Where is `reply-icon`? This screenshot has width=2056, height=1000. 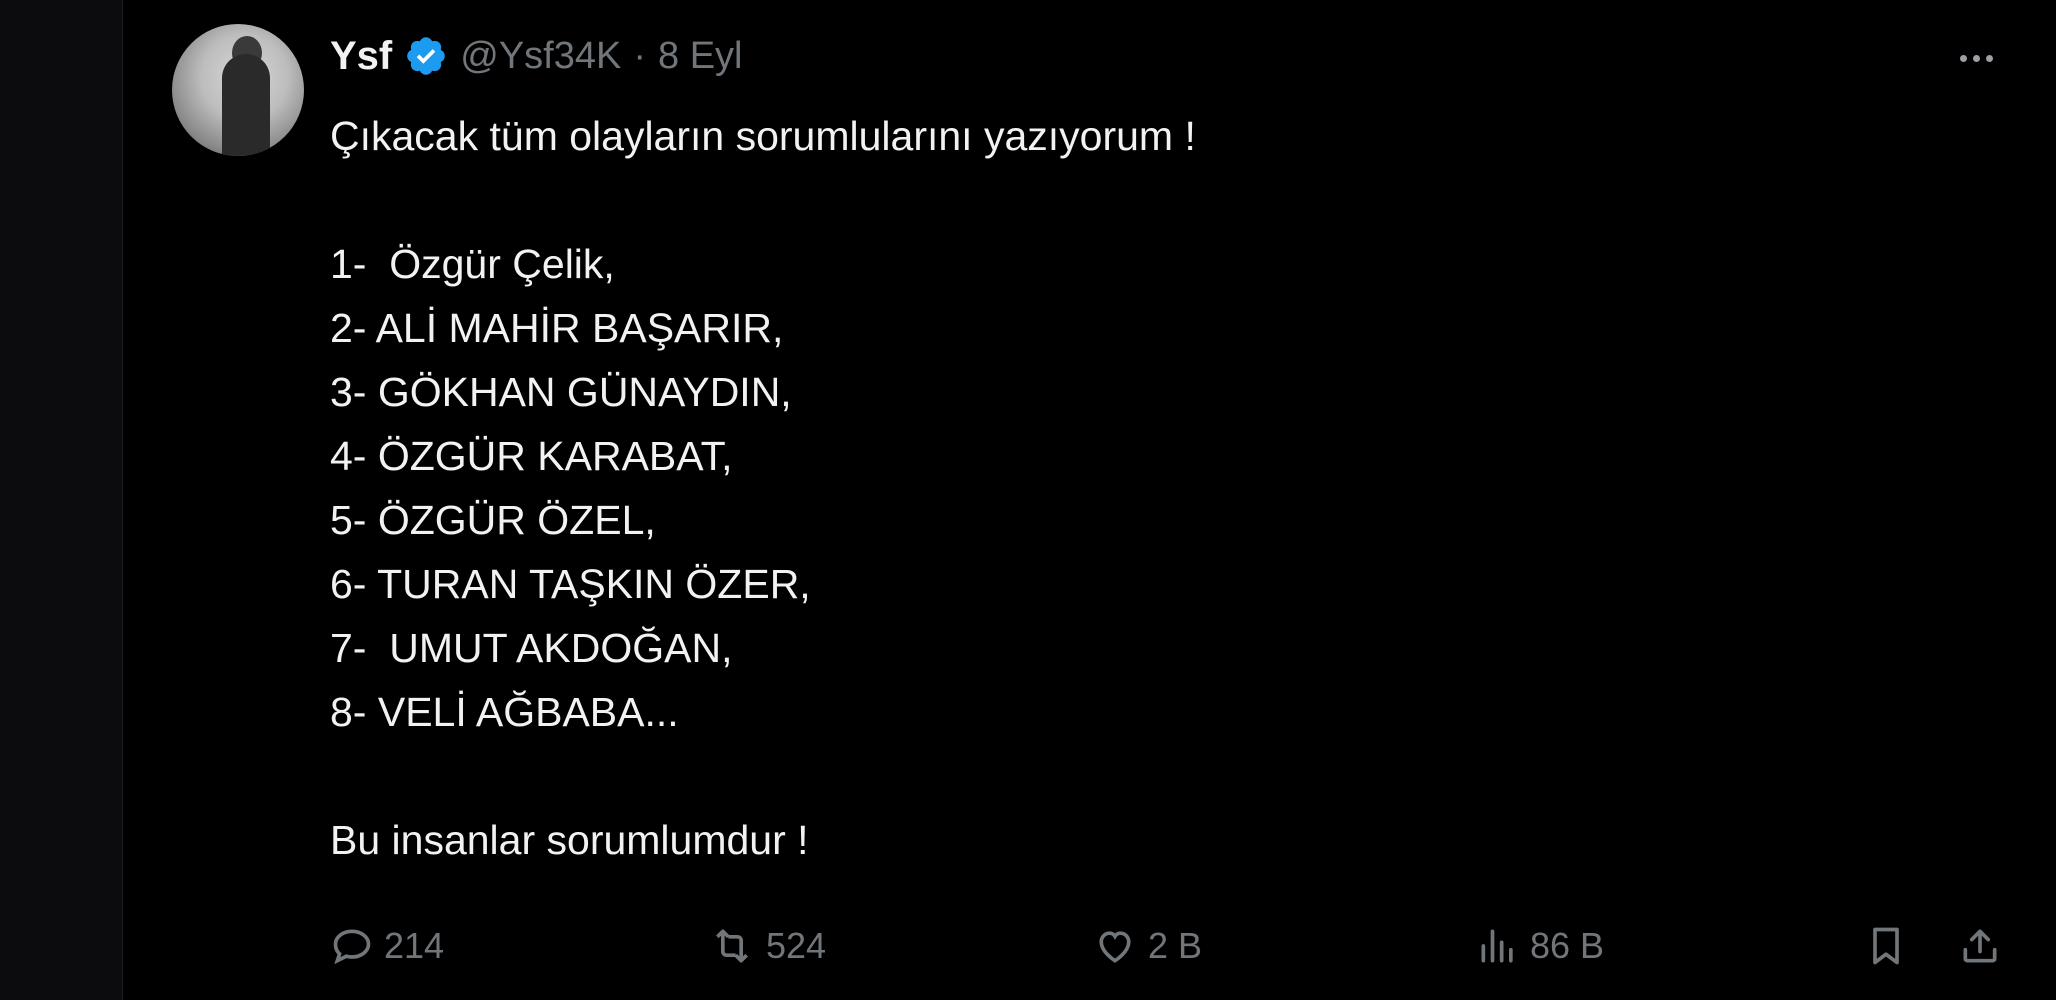 reply-icon is located at coordinates (352, 946).